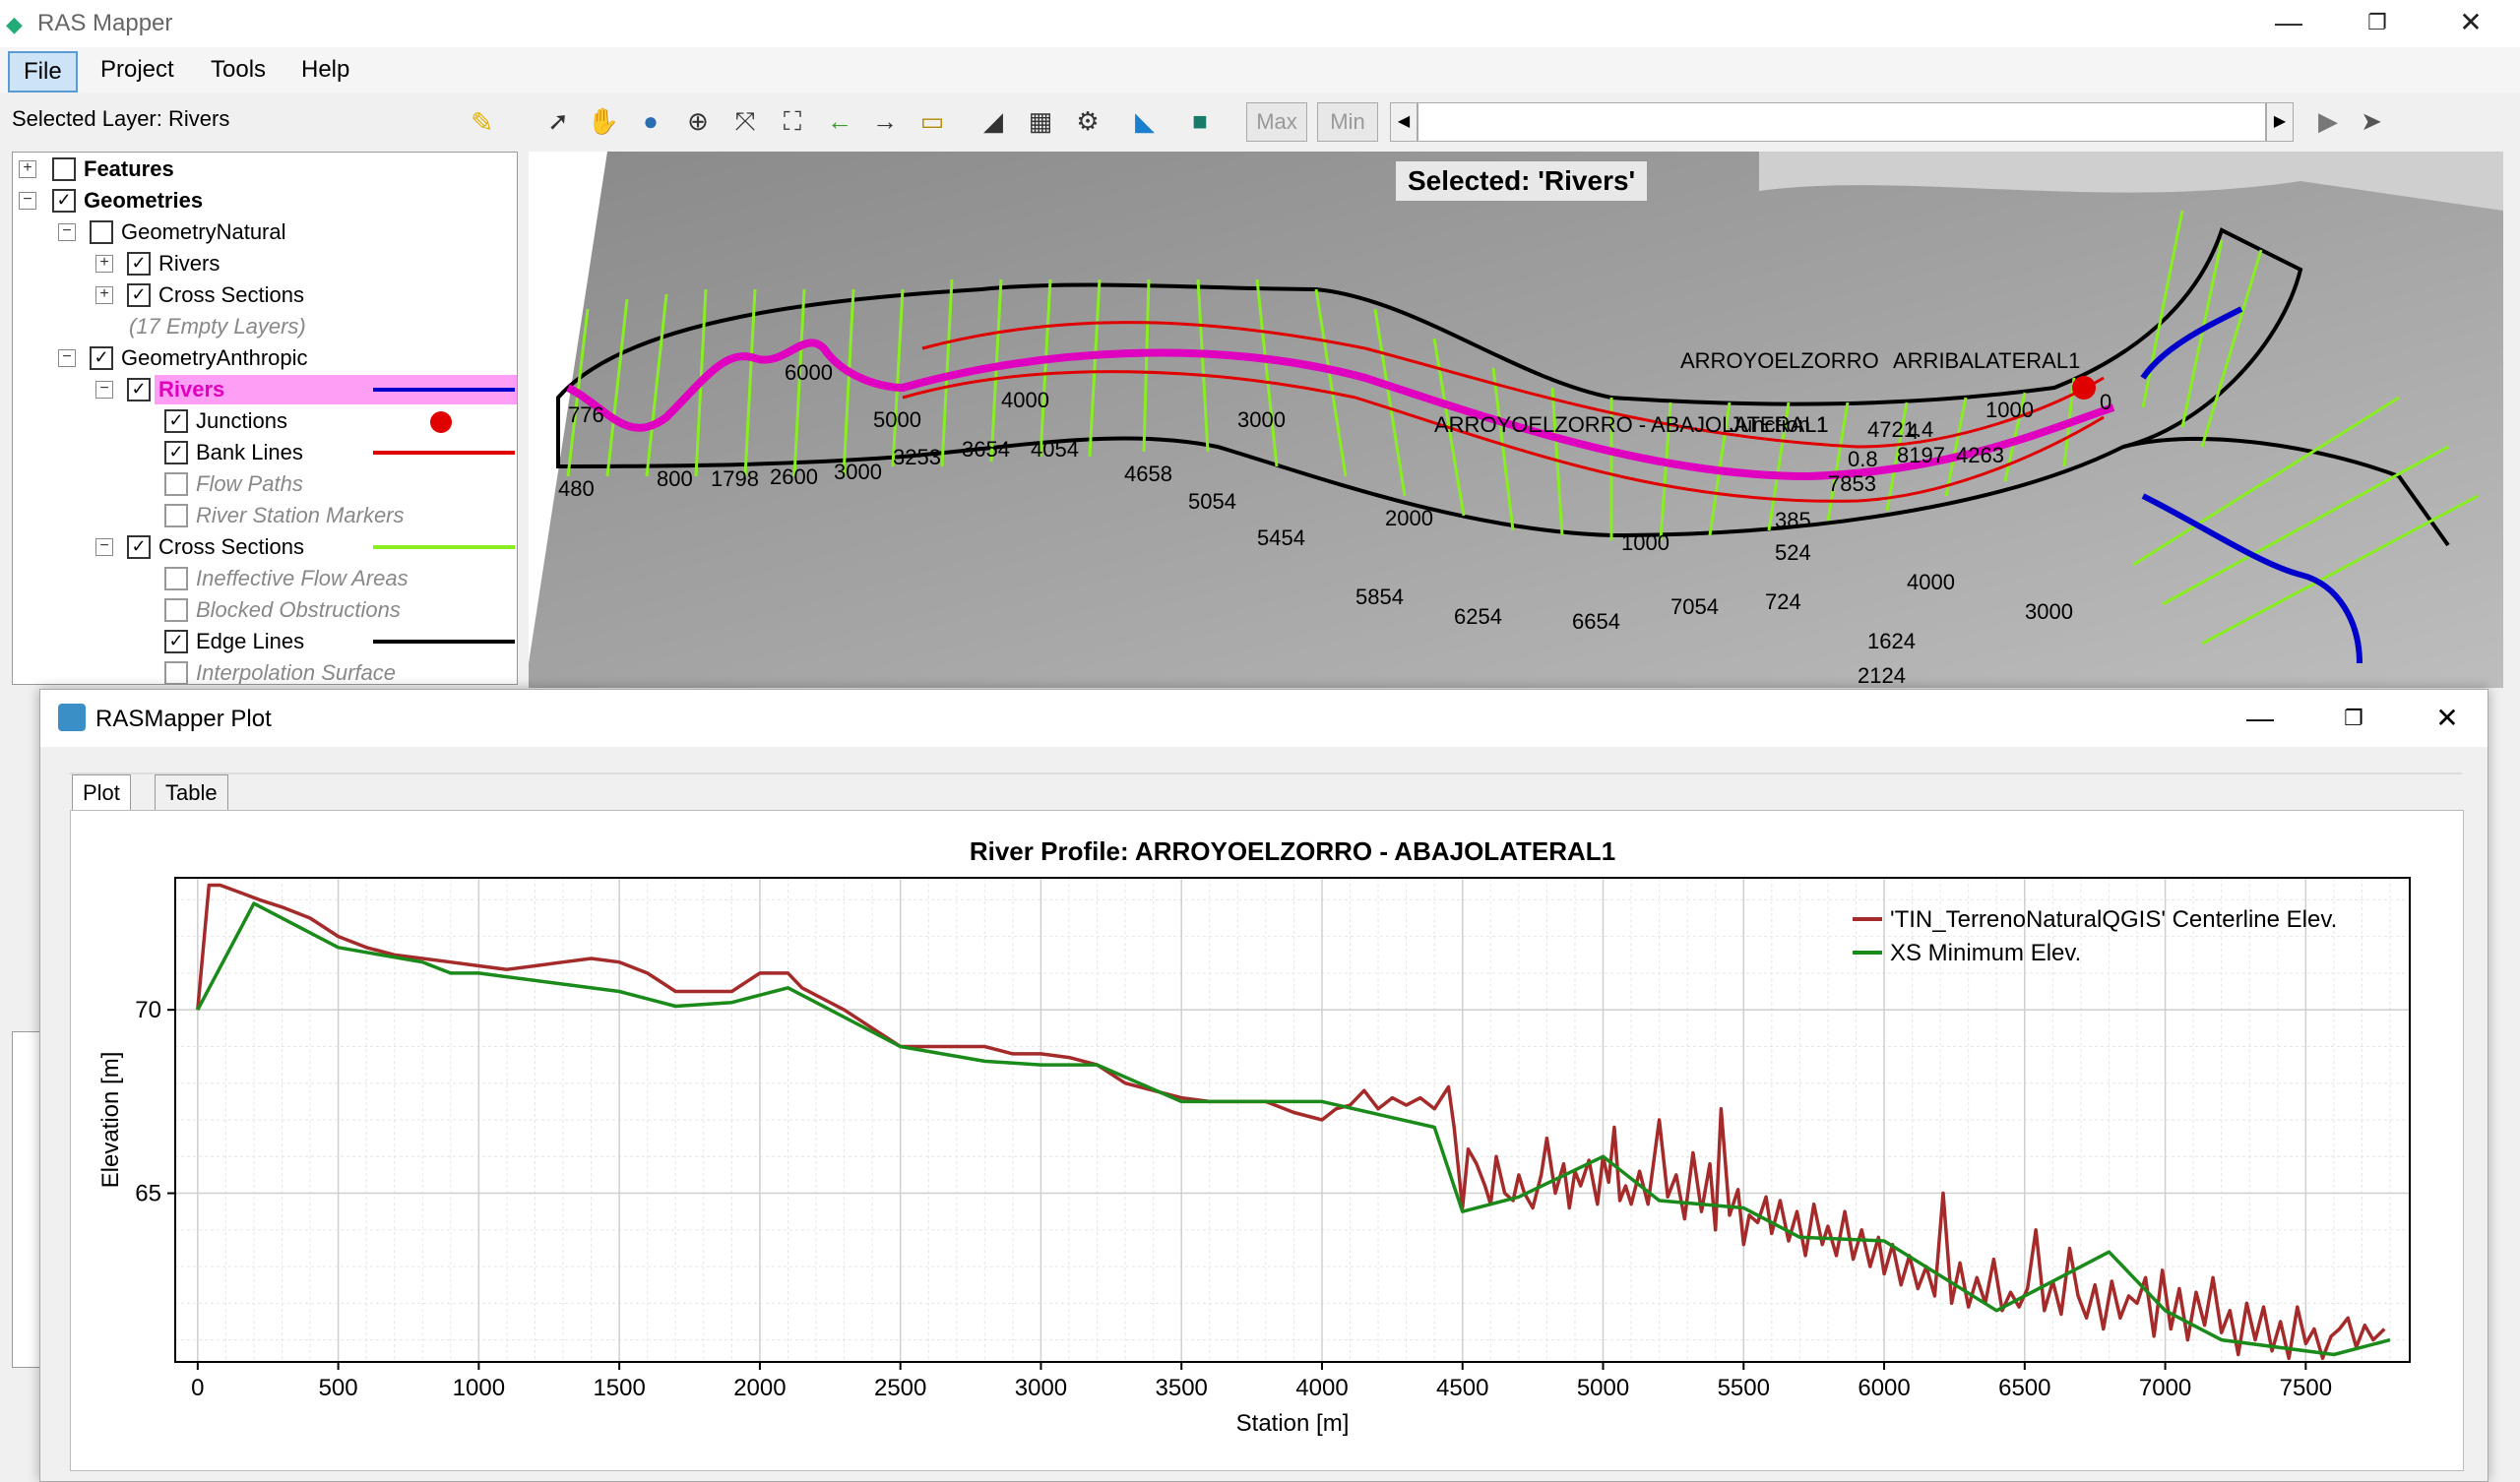 The height and width of the screenshot is (1482, 2520). Describe the element at coordinates (238, 70) in the screenshot. I see `menu-tools: Tools` at that location.